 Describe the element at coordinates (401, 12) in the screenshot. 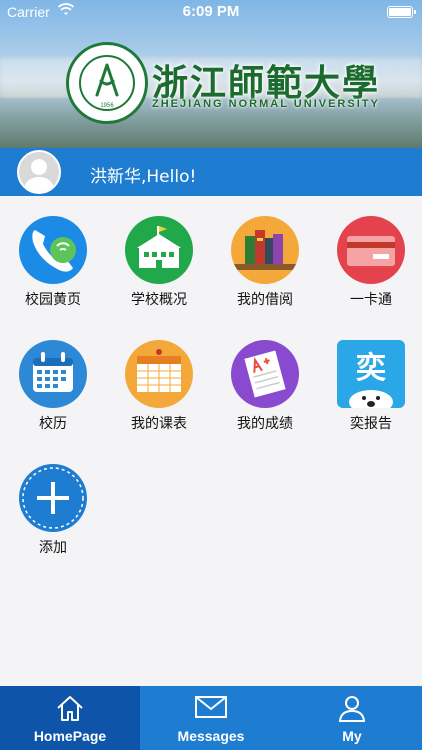

I see `battery-icon` at that location.